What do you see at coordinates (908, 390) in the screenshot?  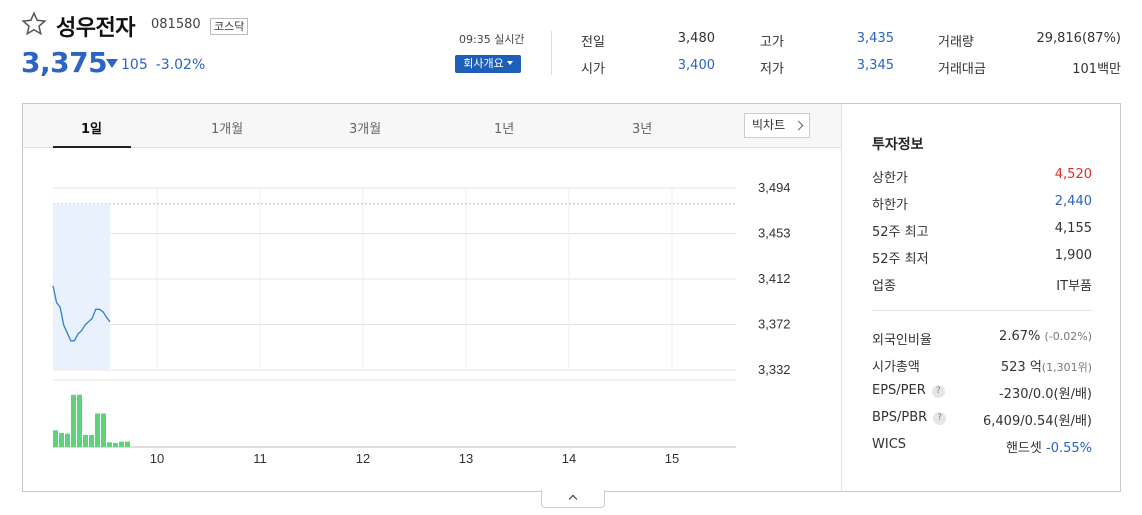 I see `eps-per-label-wrap: EPS/PER?` at bounding box center [908, 390].